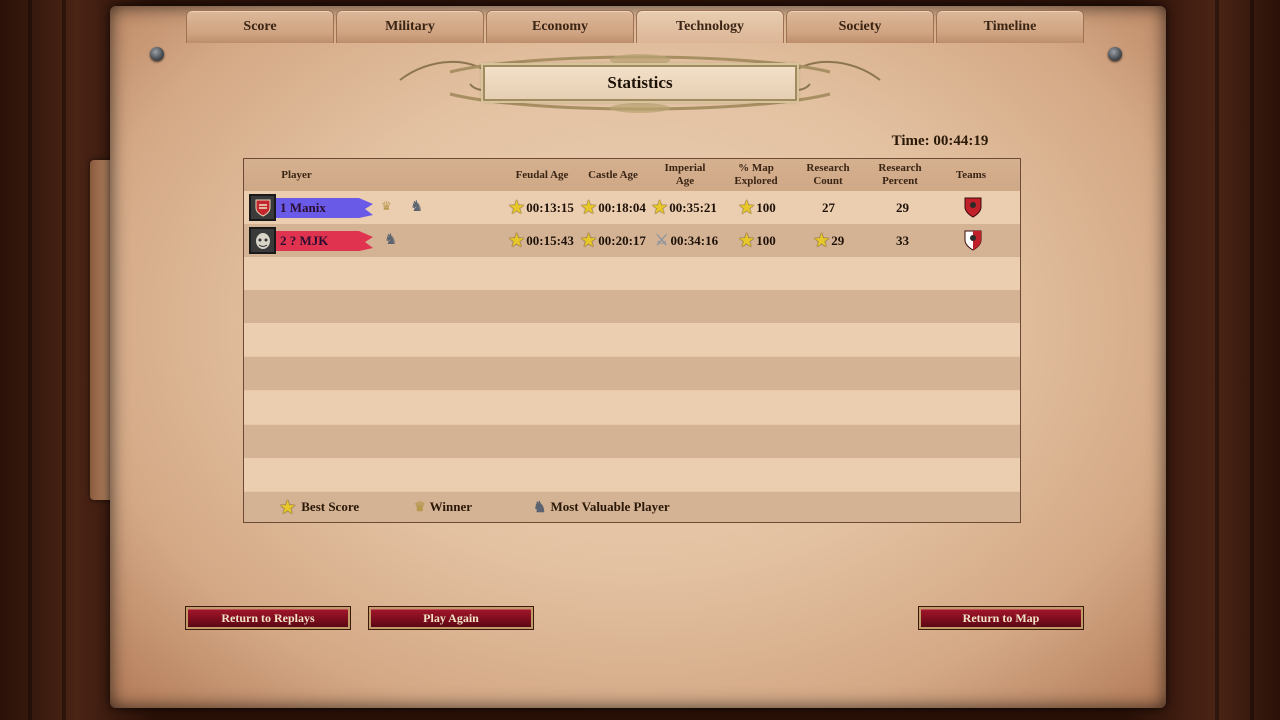 This screenshot has height=720, width=1280. Describe the element at coordinates (260, 26) in the screenshot. I see `tab-score: Score` at that location.